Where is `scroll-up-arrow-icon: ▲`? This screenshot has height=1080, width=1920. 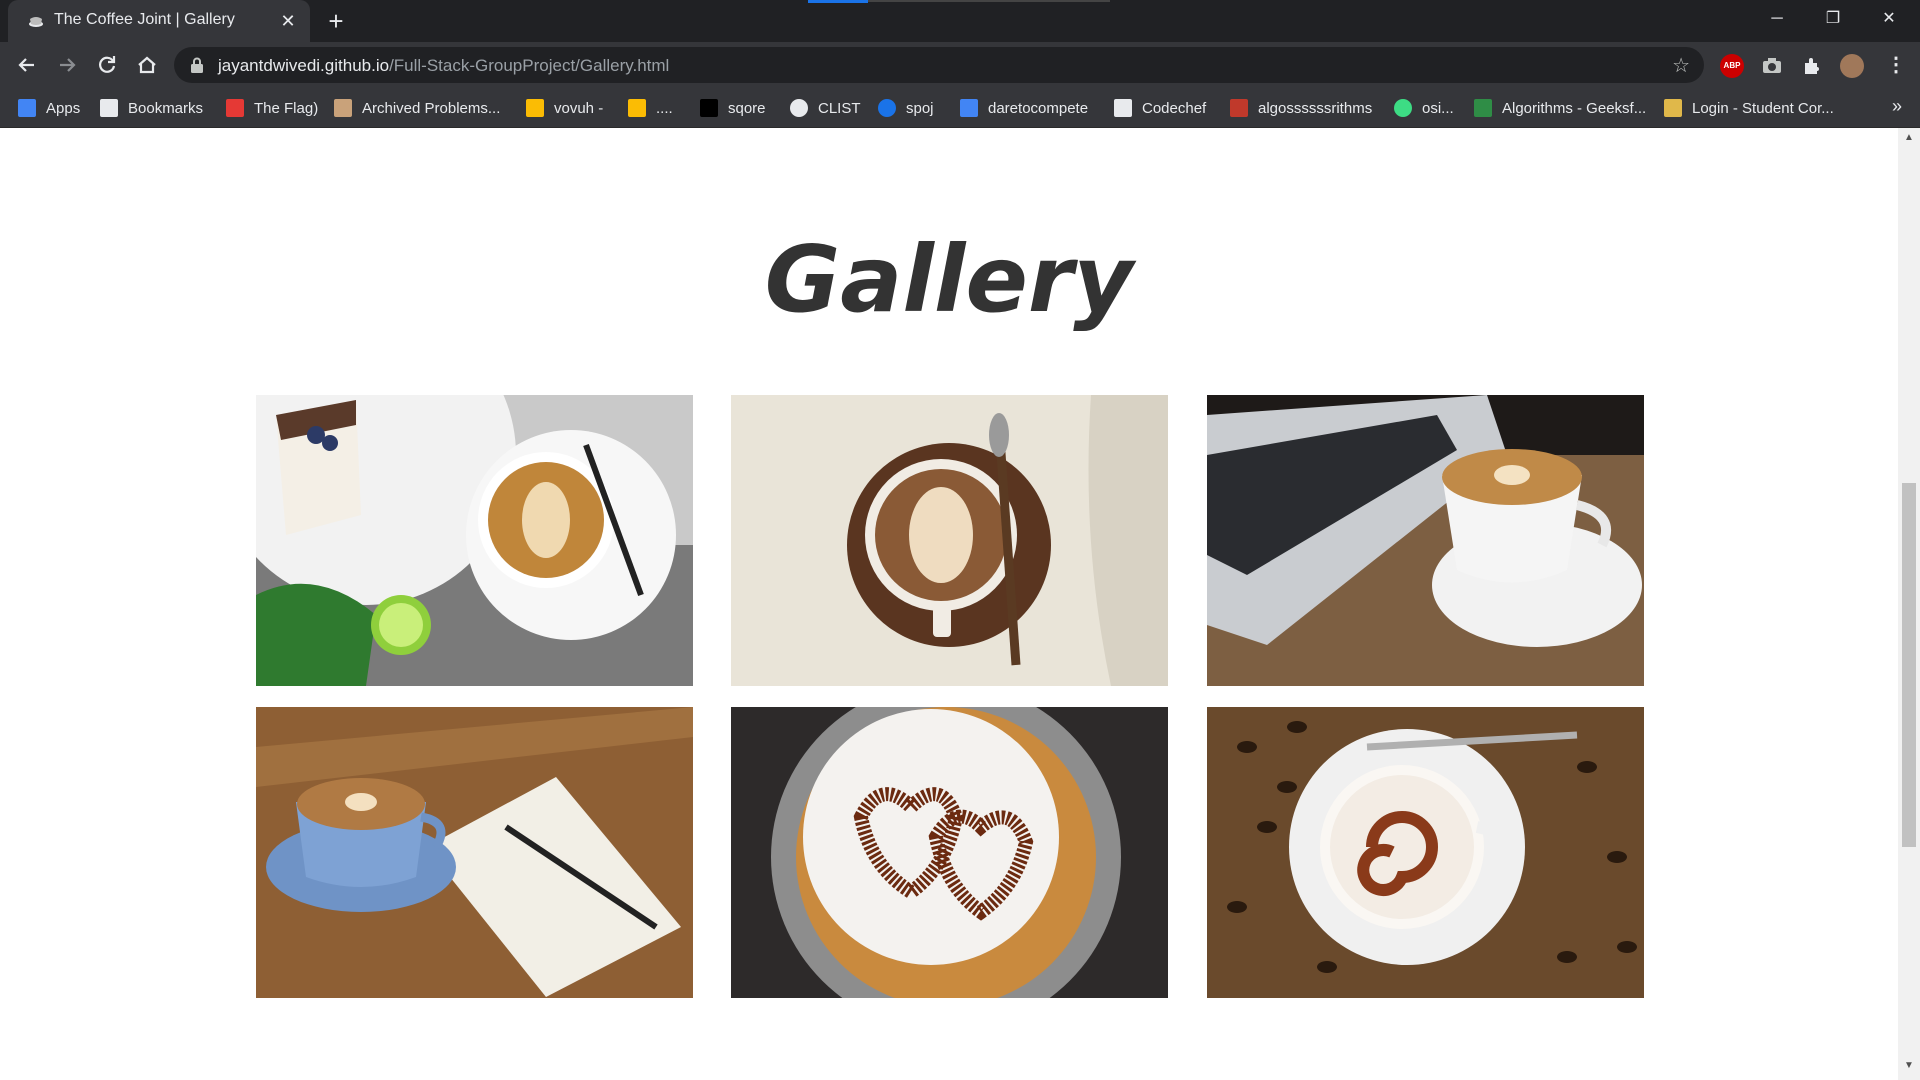
scroll-up-arrow-icon: ▲ is located at coordinates (1909, 140).